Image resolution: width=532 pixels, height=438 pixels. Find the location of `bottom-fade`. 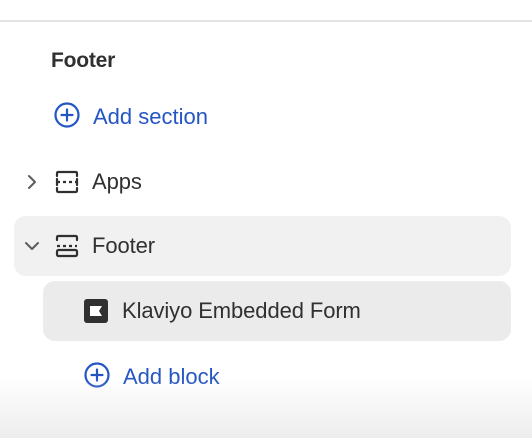

bottom-fade is located at coordinates (266, 408).